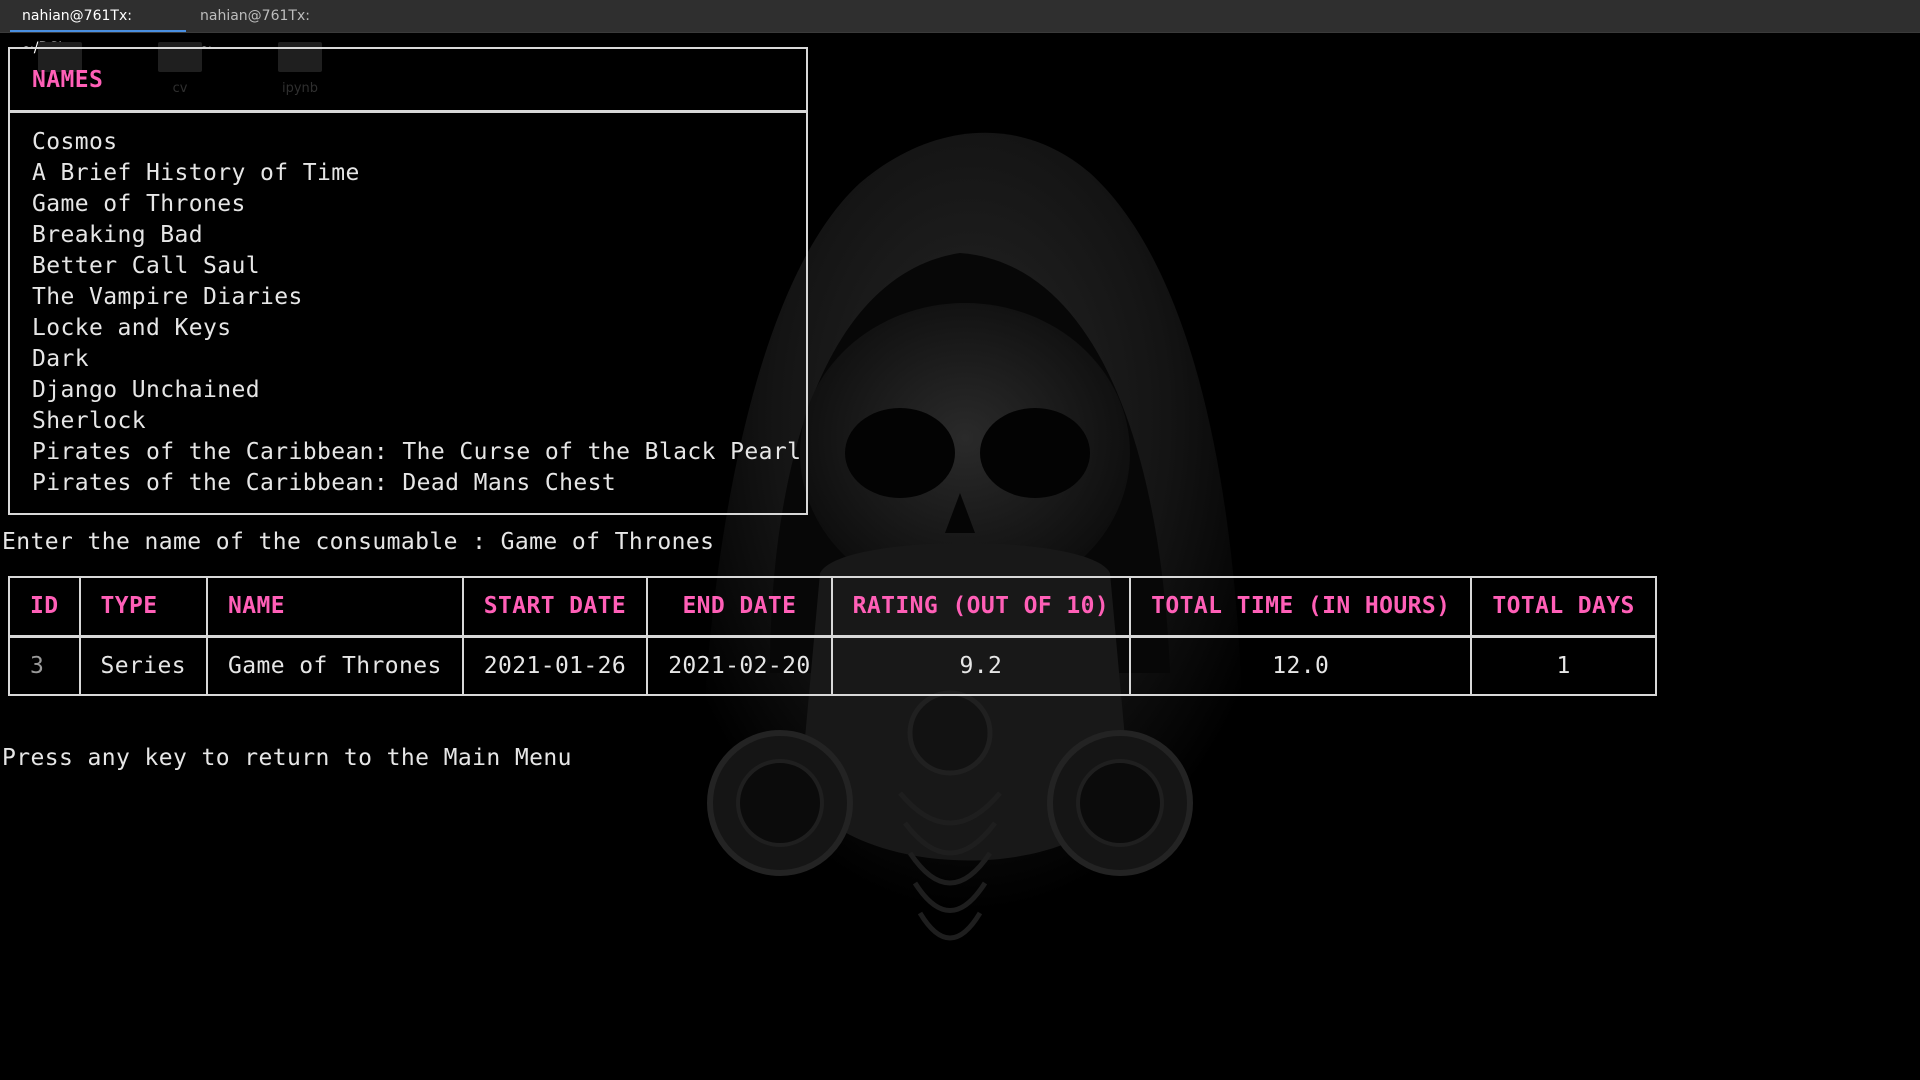  Describe the element at coordinates (287, 758) in the screenshot. I see `return-to-menu-message: Press any key to return to the Main Menu` at that location.